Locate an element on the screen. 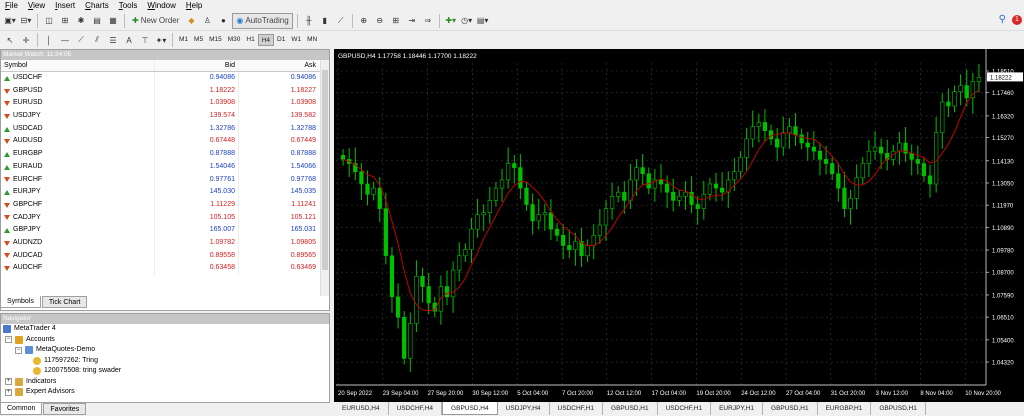 This screenshot has height=416, width=1024. timeframe-h4: H4 is located at coordinates (265, 40).